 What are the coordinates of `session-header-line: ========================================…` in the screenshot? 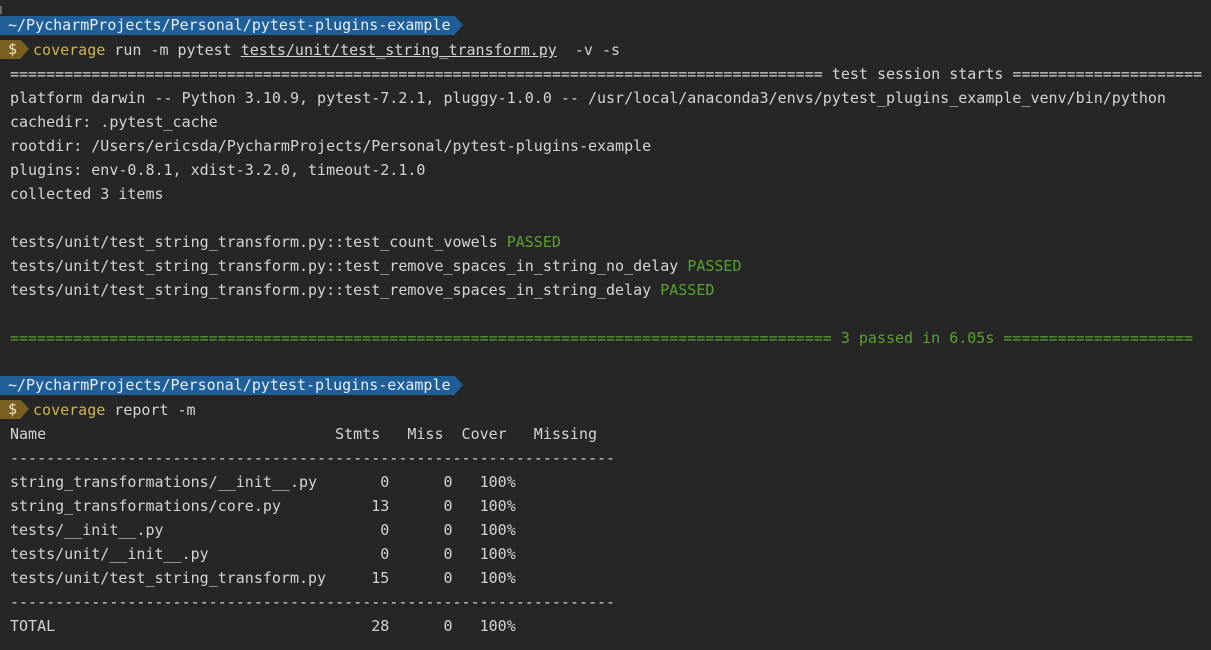 It's located at (606, 74).